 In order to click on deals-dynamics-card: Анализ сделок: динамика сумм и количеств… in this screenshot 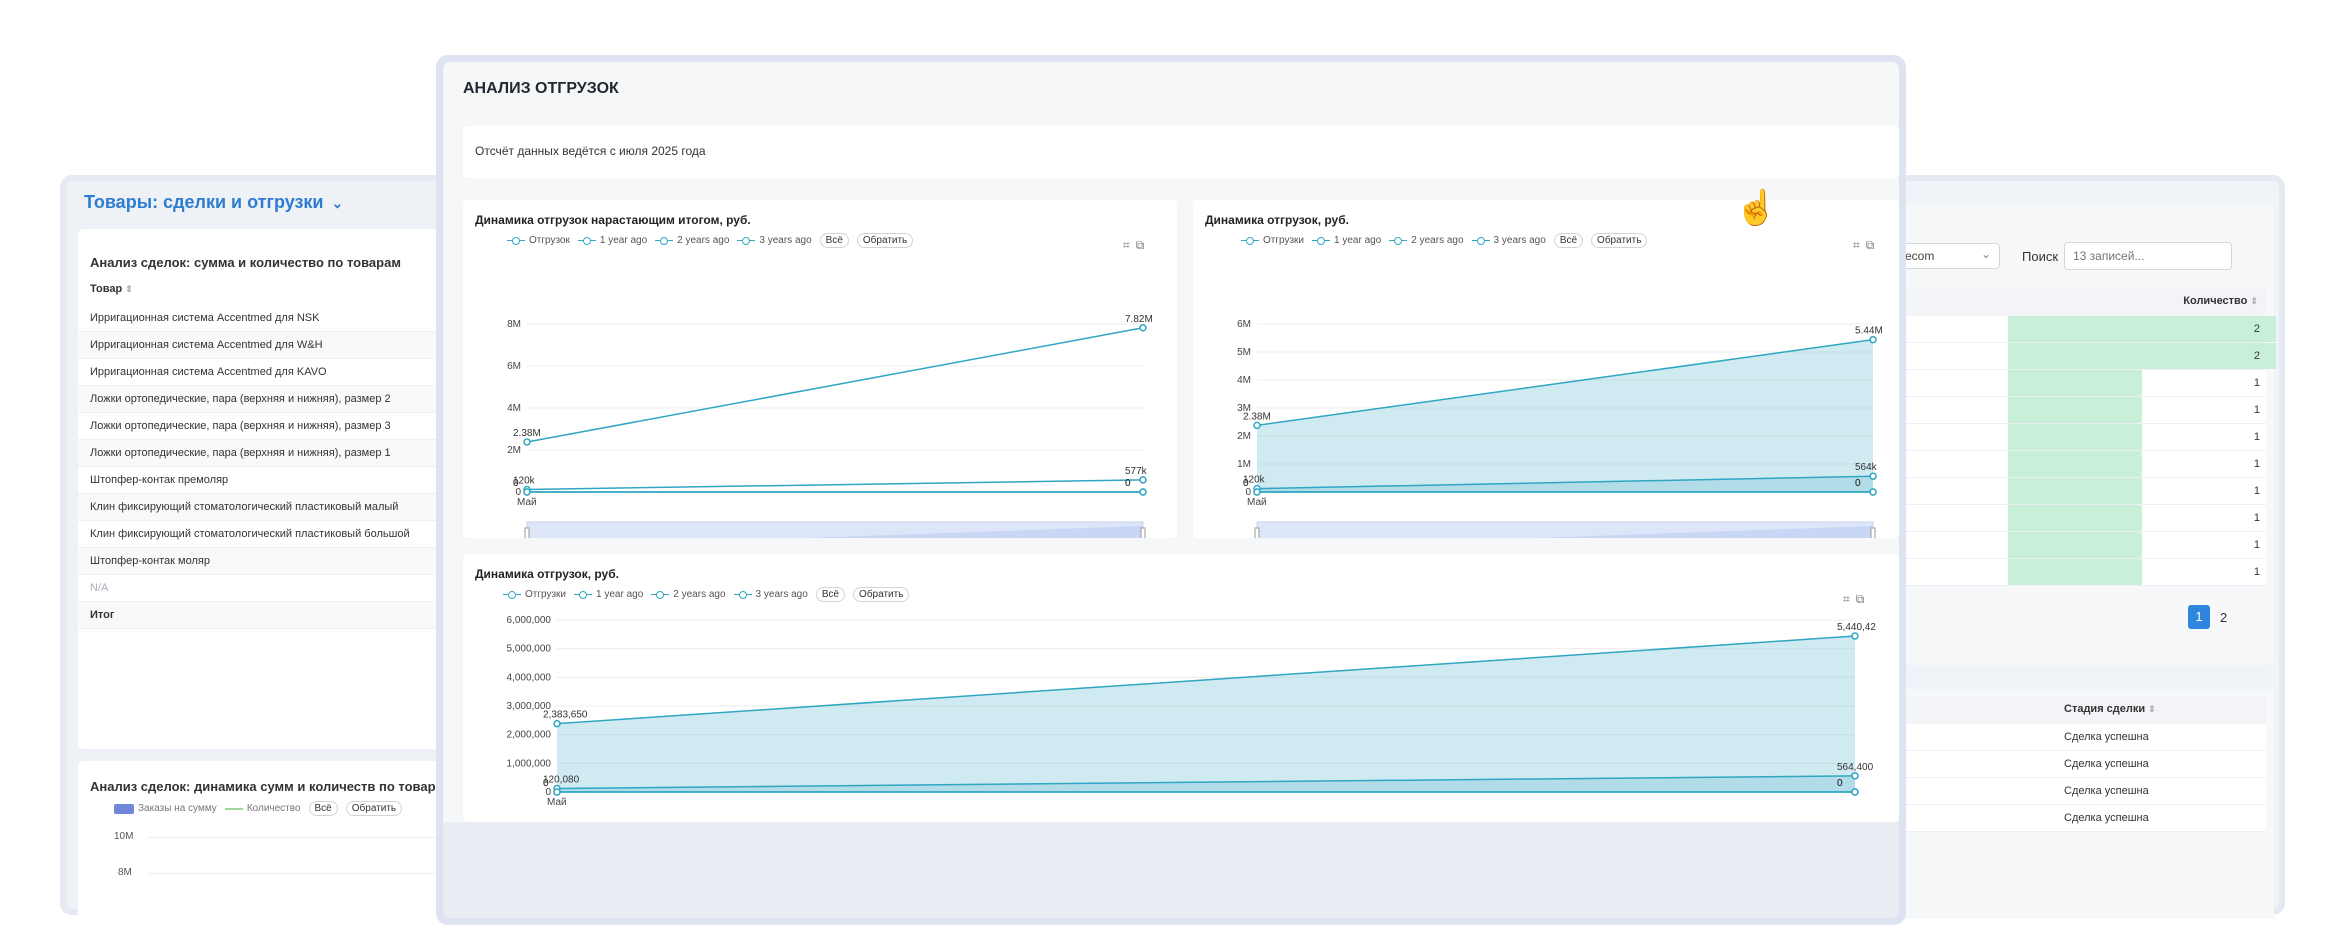, I will do `click(273, 841)`.